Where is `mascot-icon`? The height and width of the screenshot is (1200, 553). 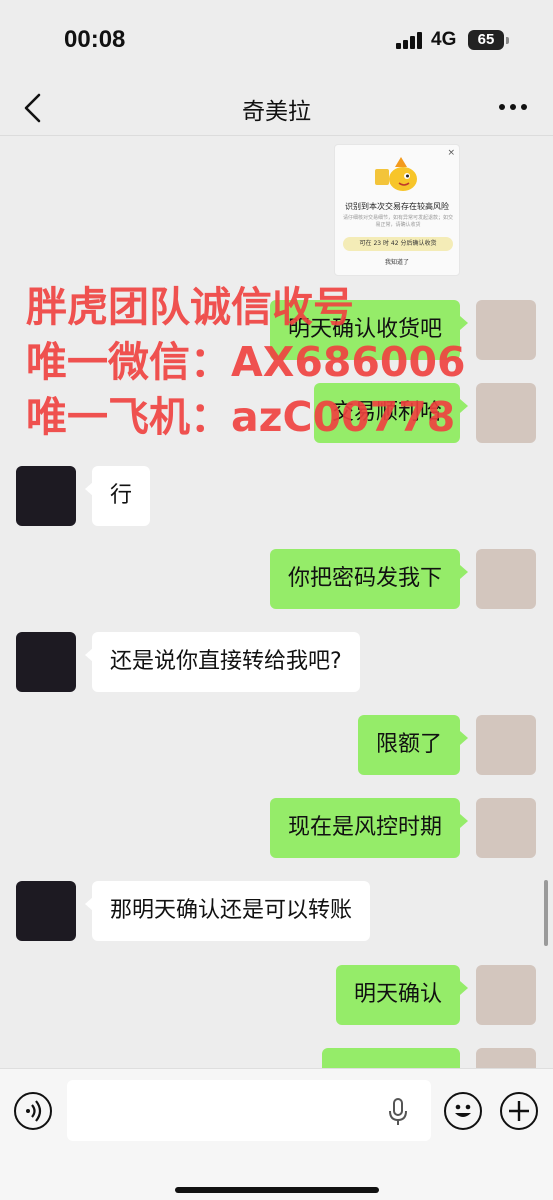 mascot-icon is located at coordinates (396, 174).